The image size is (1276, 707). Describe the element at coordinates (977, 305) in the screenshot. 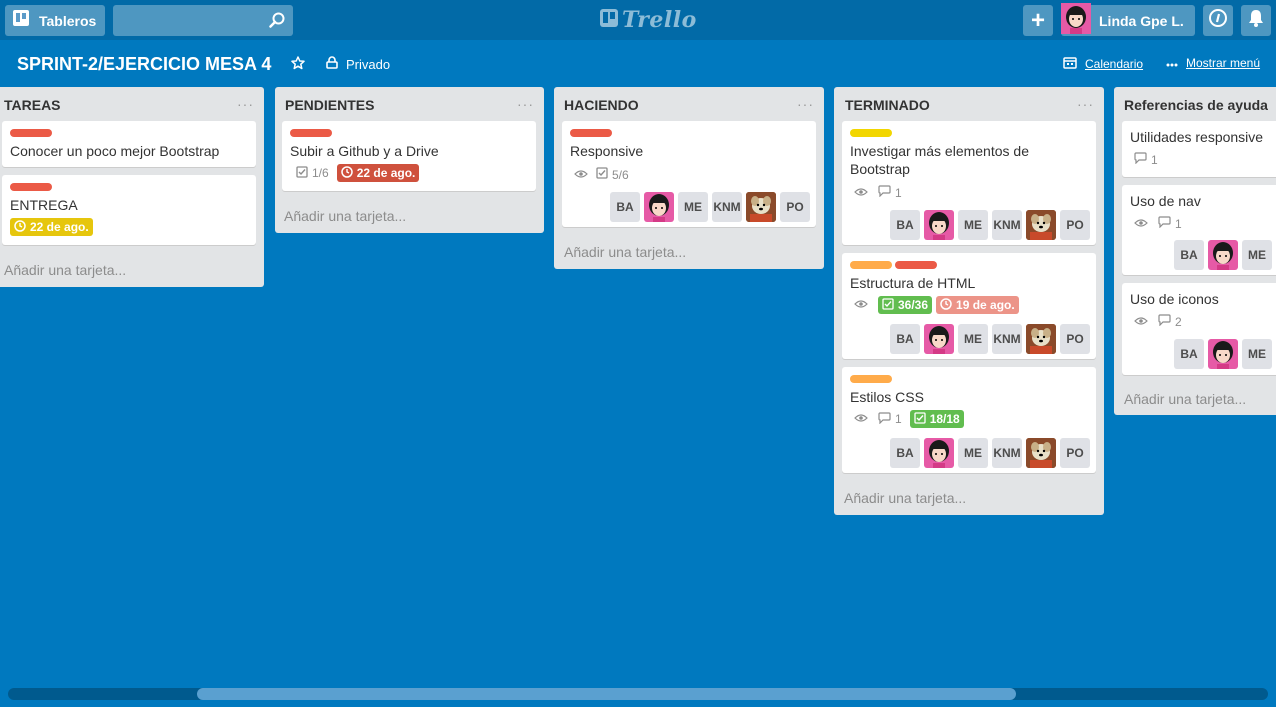

I see `due-date-badge: 19 de ago.` at that location.